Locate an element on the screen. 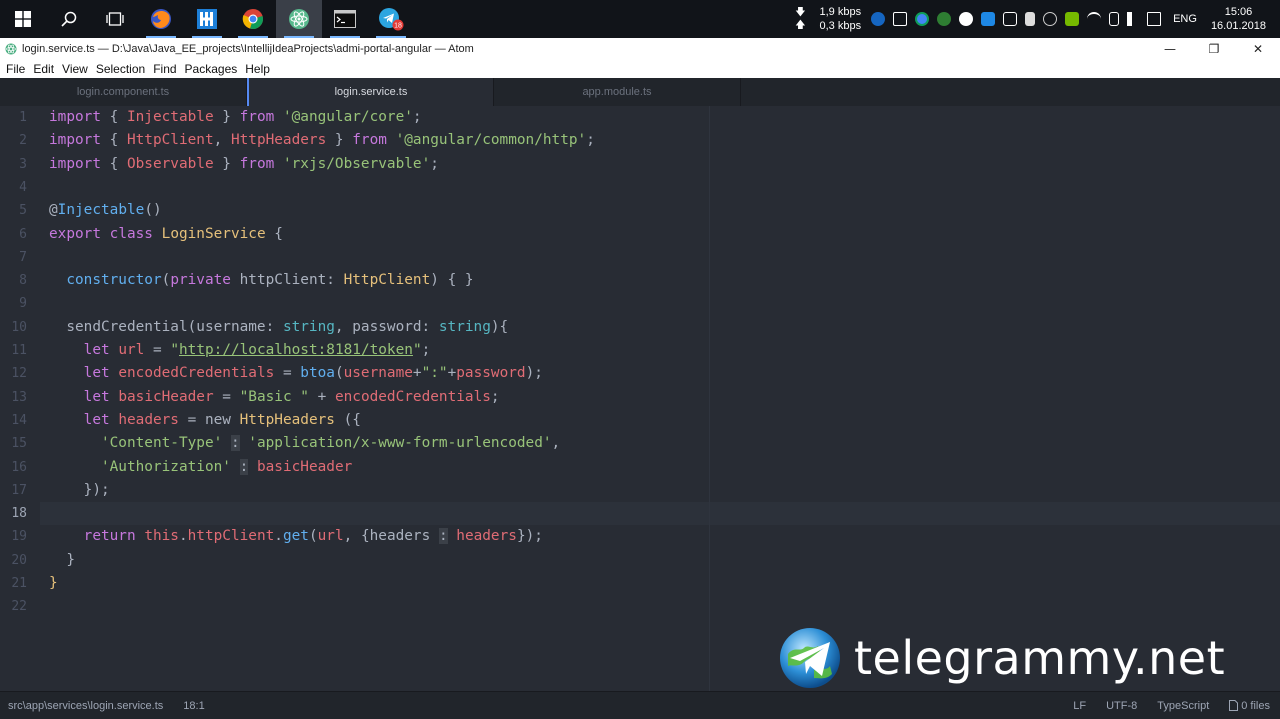  line-number: 19 is located at coordinates (13, 536).